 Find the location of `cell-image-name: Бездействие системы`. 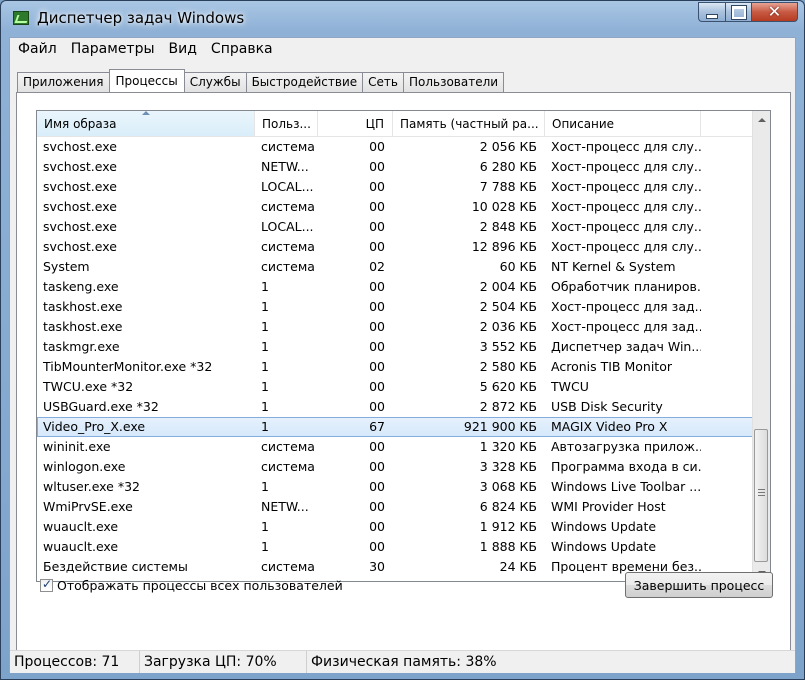

cell-image-name: Бездействие системы is located at coordinates (115, 566).